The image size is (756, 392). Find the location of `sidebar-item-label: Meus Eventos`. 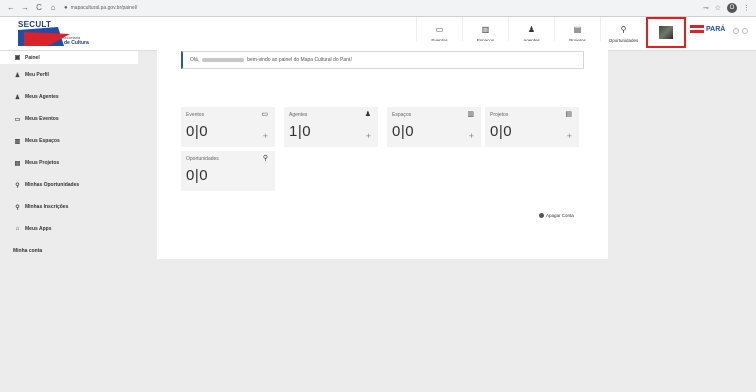

sidebar-item-label: Meus Eventos is located at coordinates (42, 119).